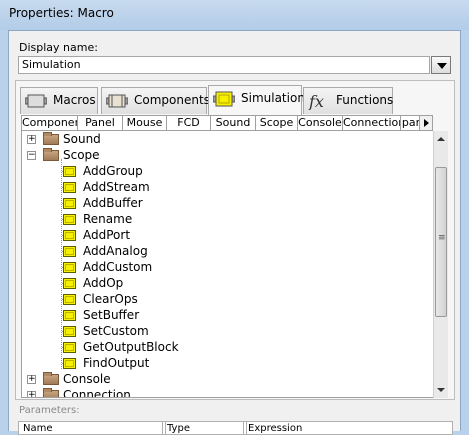 This screenshot has height=435, width=469. I want to click on tree-folder-scope: − Scope, so click(222, 155).